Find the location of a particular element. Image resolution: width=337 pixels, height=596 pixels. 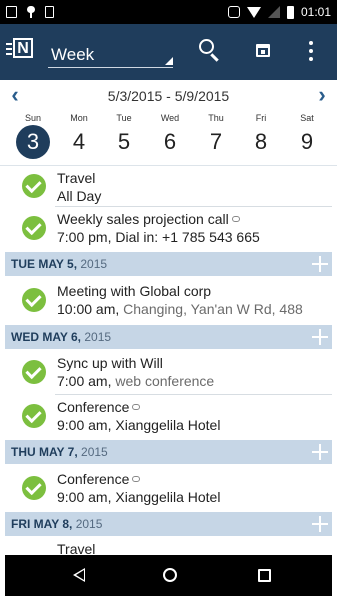

day-number: 9 is located at coordinates (307, 141).